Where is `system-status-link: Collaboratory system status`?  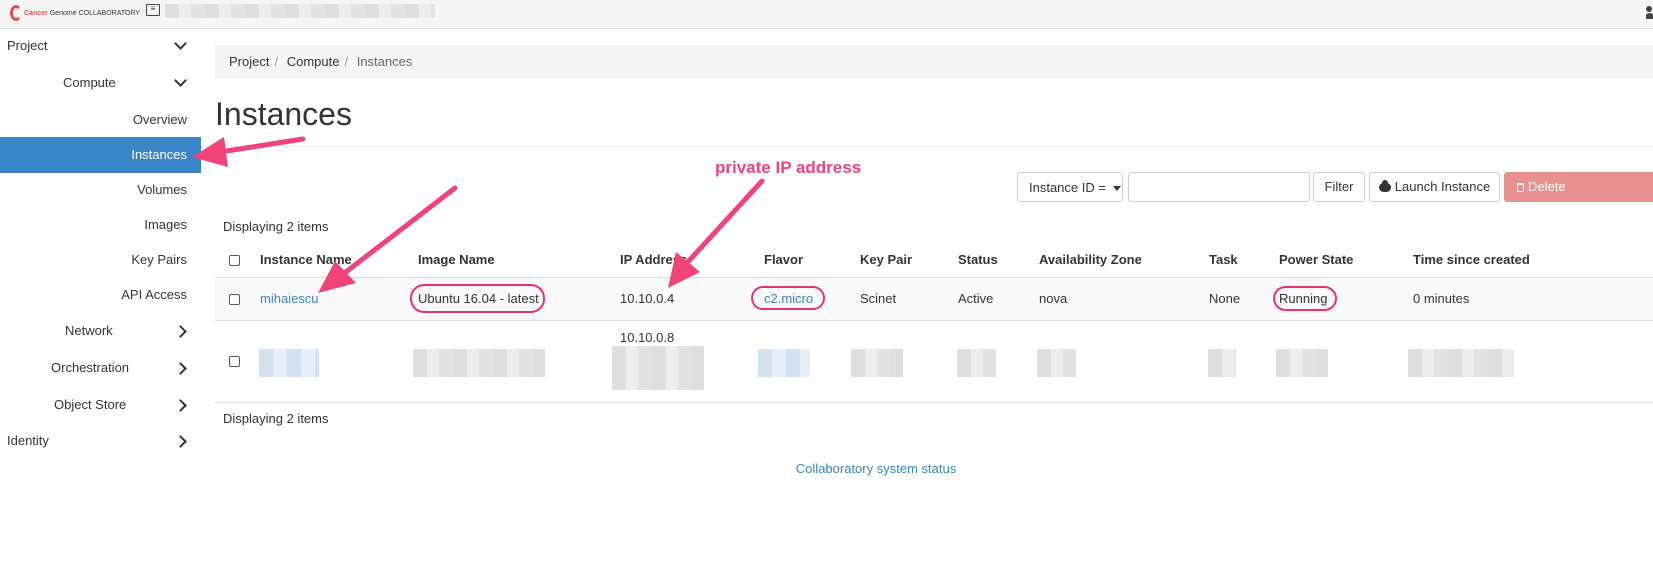 system-status-link: Collaboratory system status is located at coordinates (826, 468).